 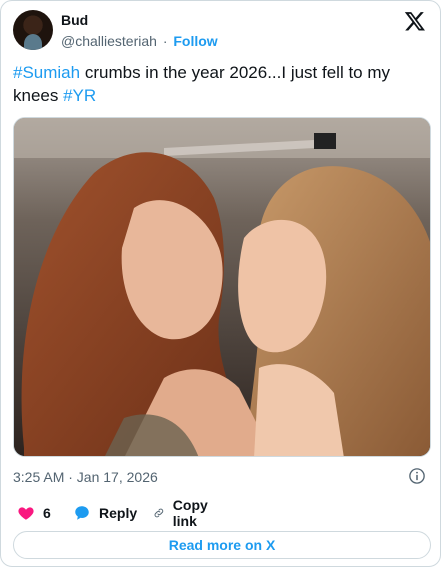 I want to click on reply-button: Reply, so click(x=105, y=513).